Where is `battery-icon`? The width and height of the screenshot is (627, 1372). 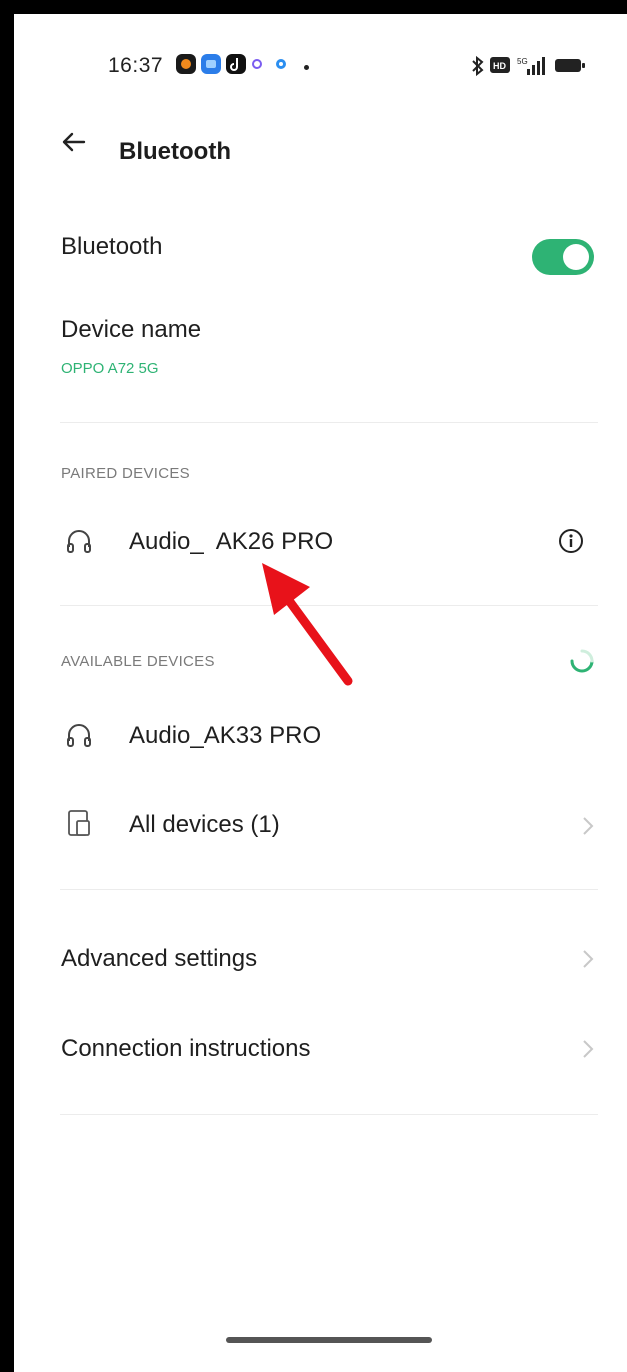 battery-icon is located at coordinates (570, 67).